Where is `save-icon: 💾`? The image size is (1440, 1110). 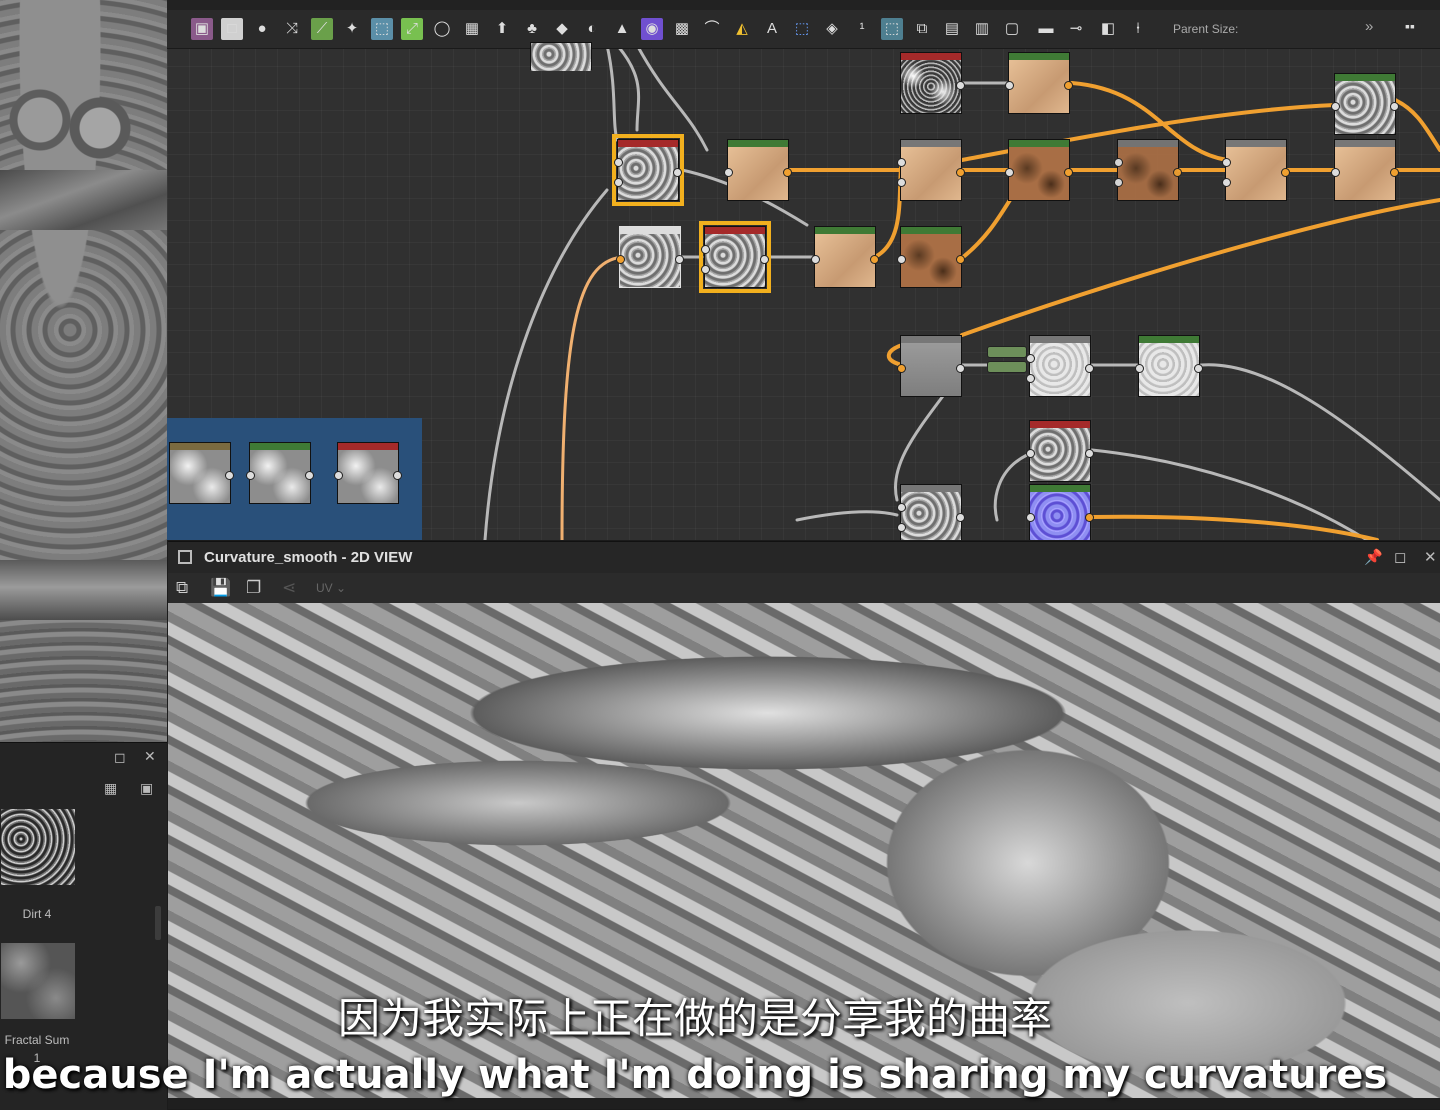 save-icon: 💾 is located at coordinates (220, 588).